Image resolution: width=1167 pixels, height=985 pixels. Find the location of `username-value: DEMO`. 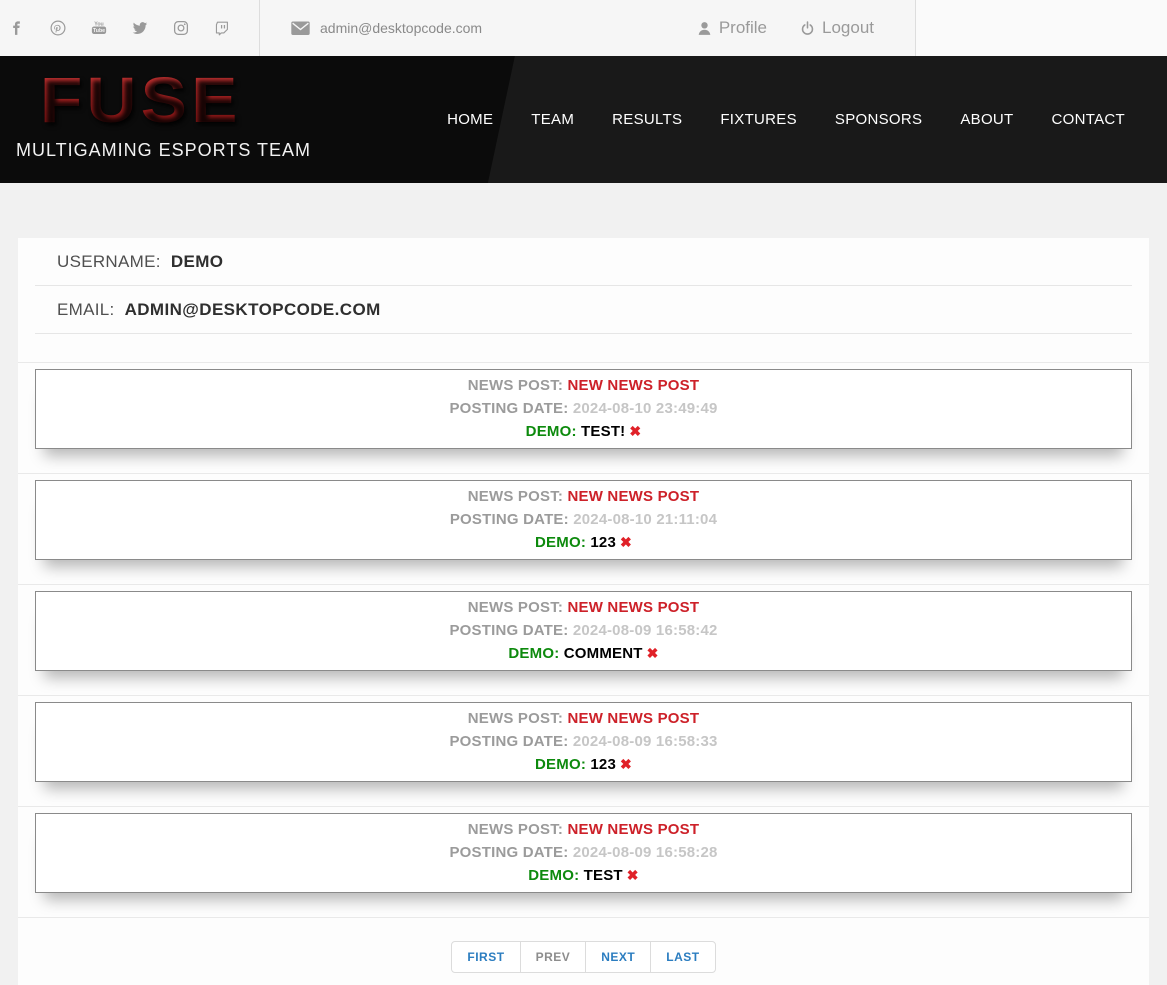

username-value: DEMO is located at coordinates (197, 261).